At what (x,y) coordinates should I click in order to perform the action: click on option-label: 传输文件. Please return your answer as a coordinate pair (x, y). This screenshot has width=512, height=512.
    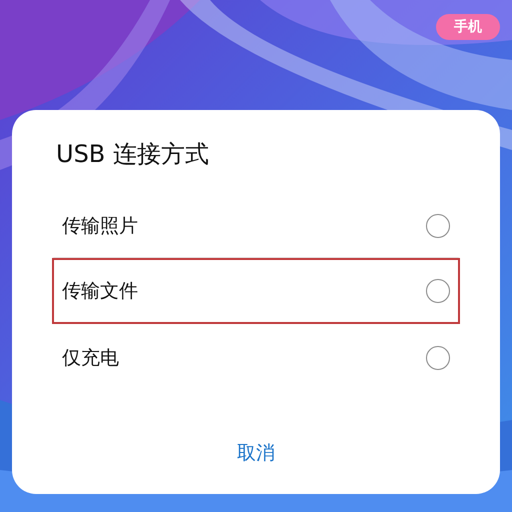
    Looking at the image, I should click on (100, 291).